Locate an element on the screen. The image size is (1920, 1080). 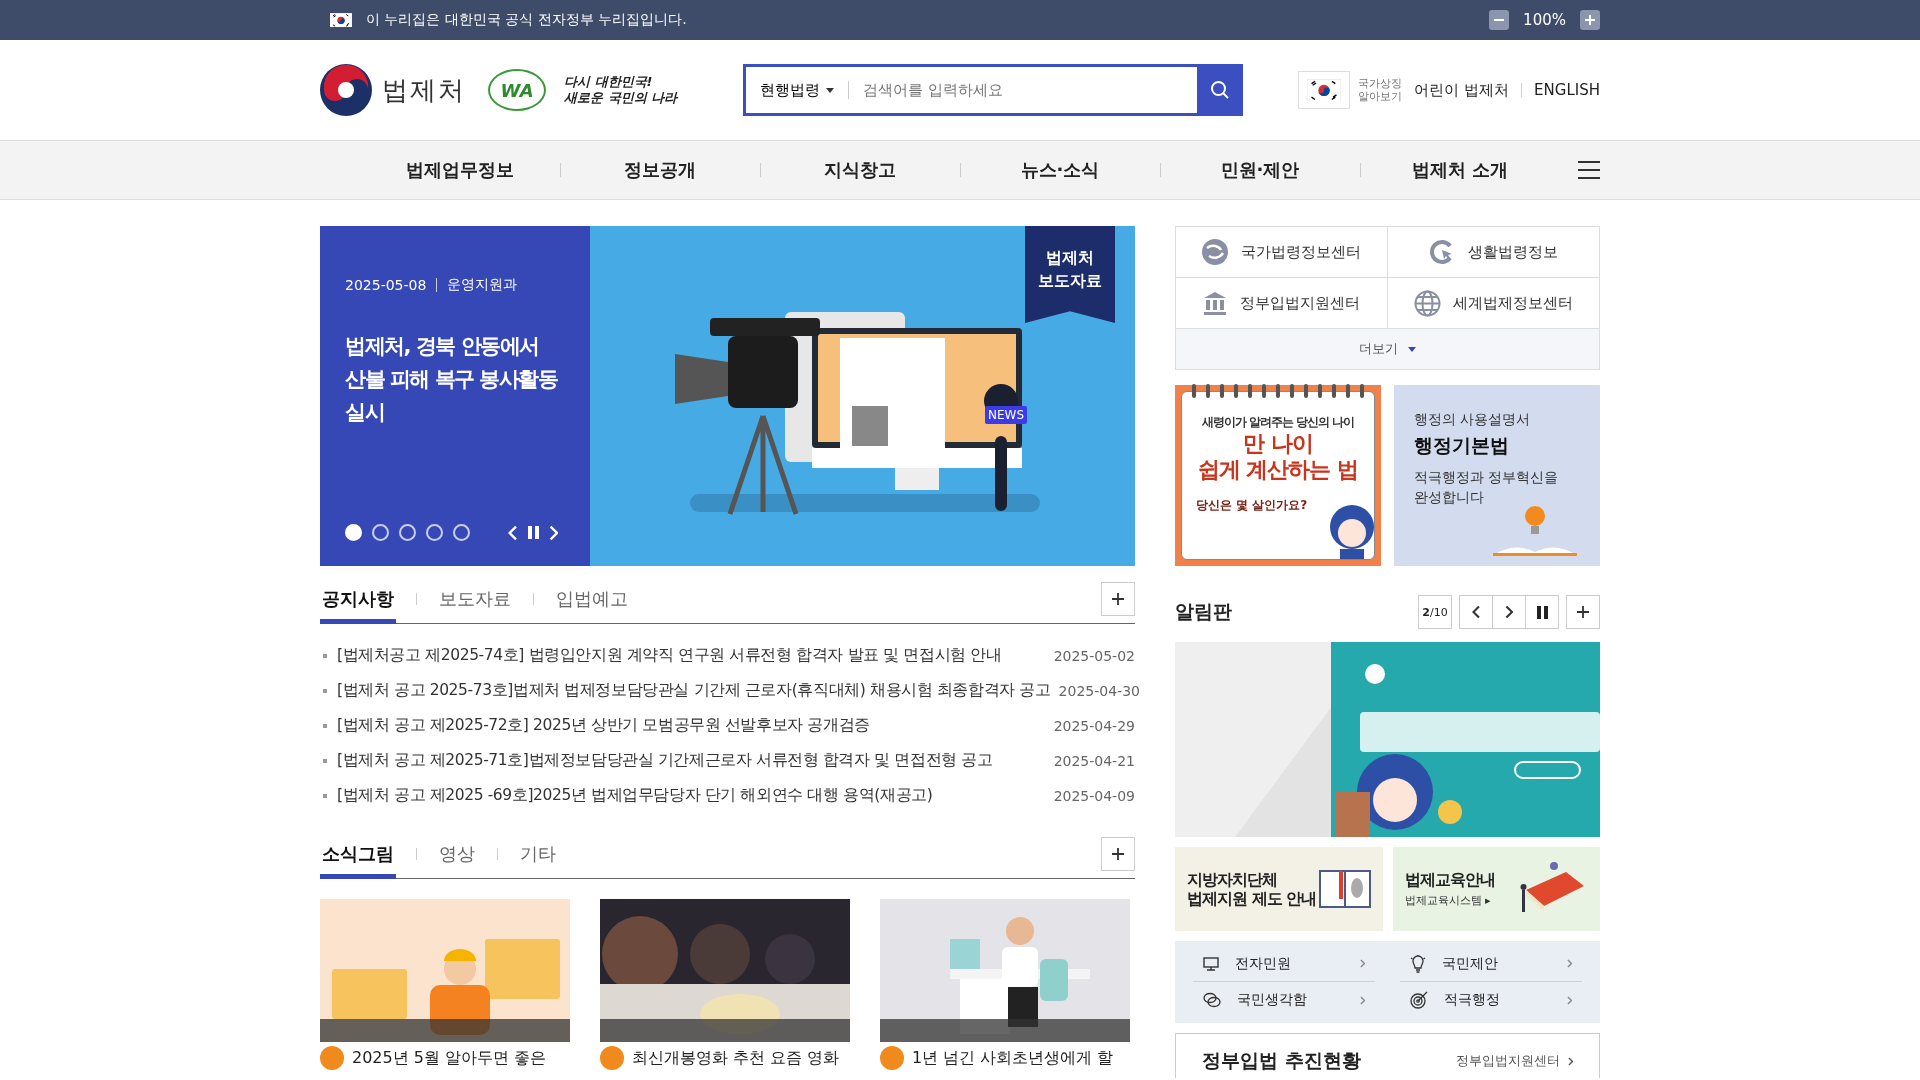
header-link: ENGLISH is located at coordinates (1567, 90).